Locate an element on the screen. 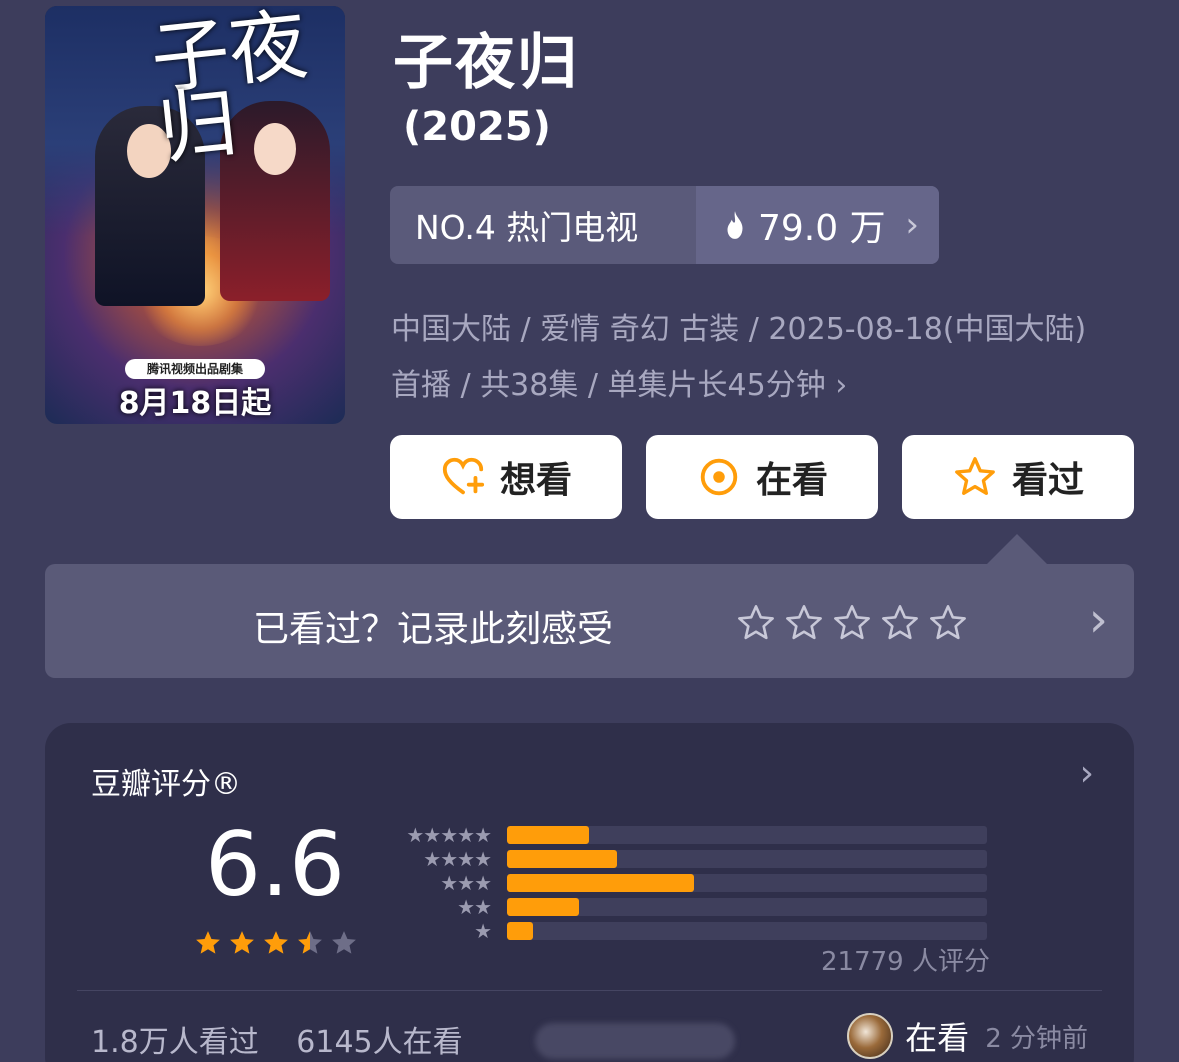 Image resolution: width=1179 pixels, height=1062 pixels. rating-stars-input is located at coordinates (852, 623).